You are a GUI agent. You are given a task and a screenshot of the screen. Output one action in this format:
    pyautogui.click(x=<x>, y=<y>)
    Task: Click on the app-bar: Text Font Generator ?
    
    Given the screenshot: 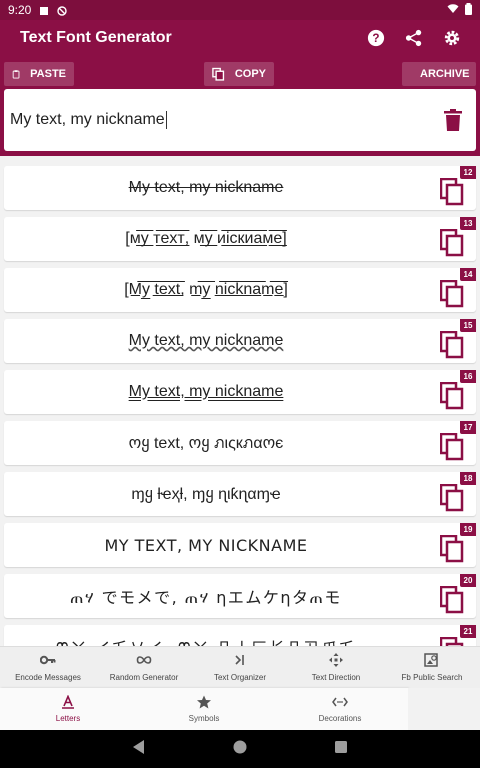 What is the action you would take?
    pyautogui.click(x=240, y=38)
    